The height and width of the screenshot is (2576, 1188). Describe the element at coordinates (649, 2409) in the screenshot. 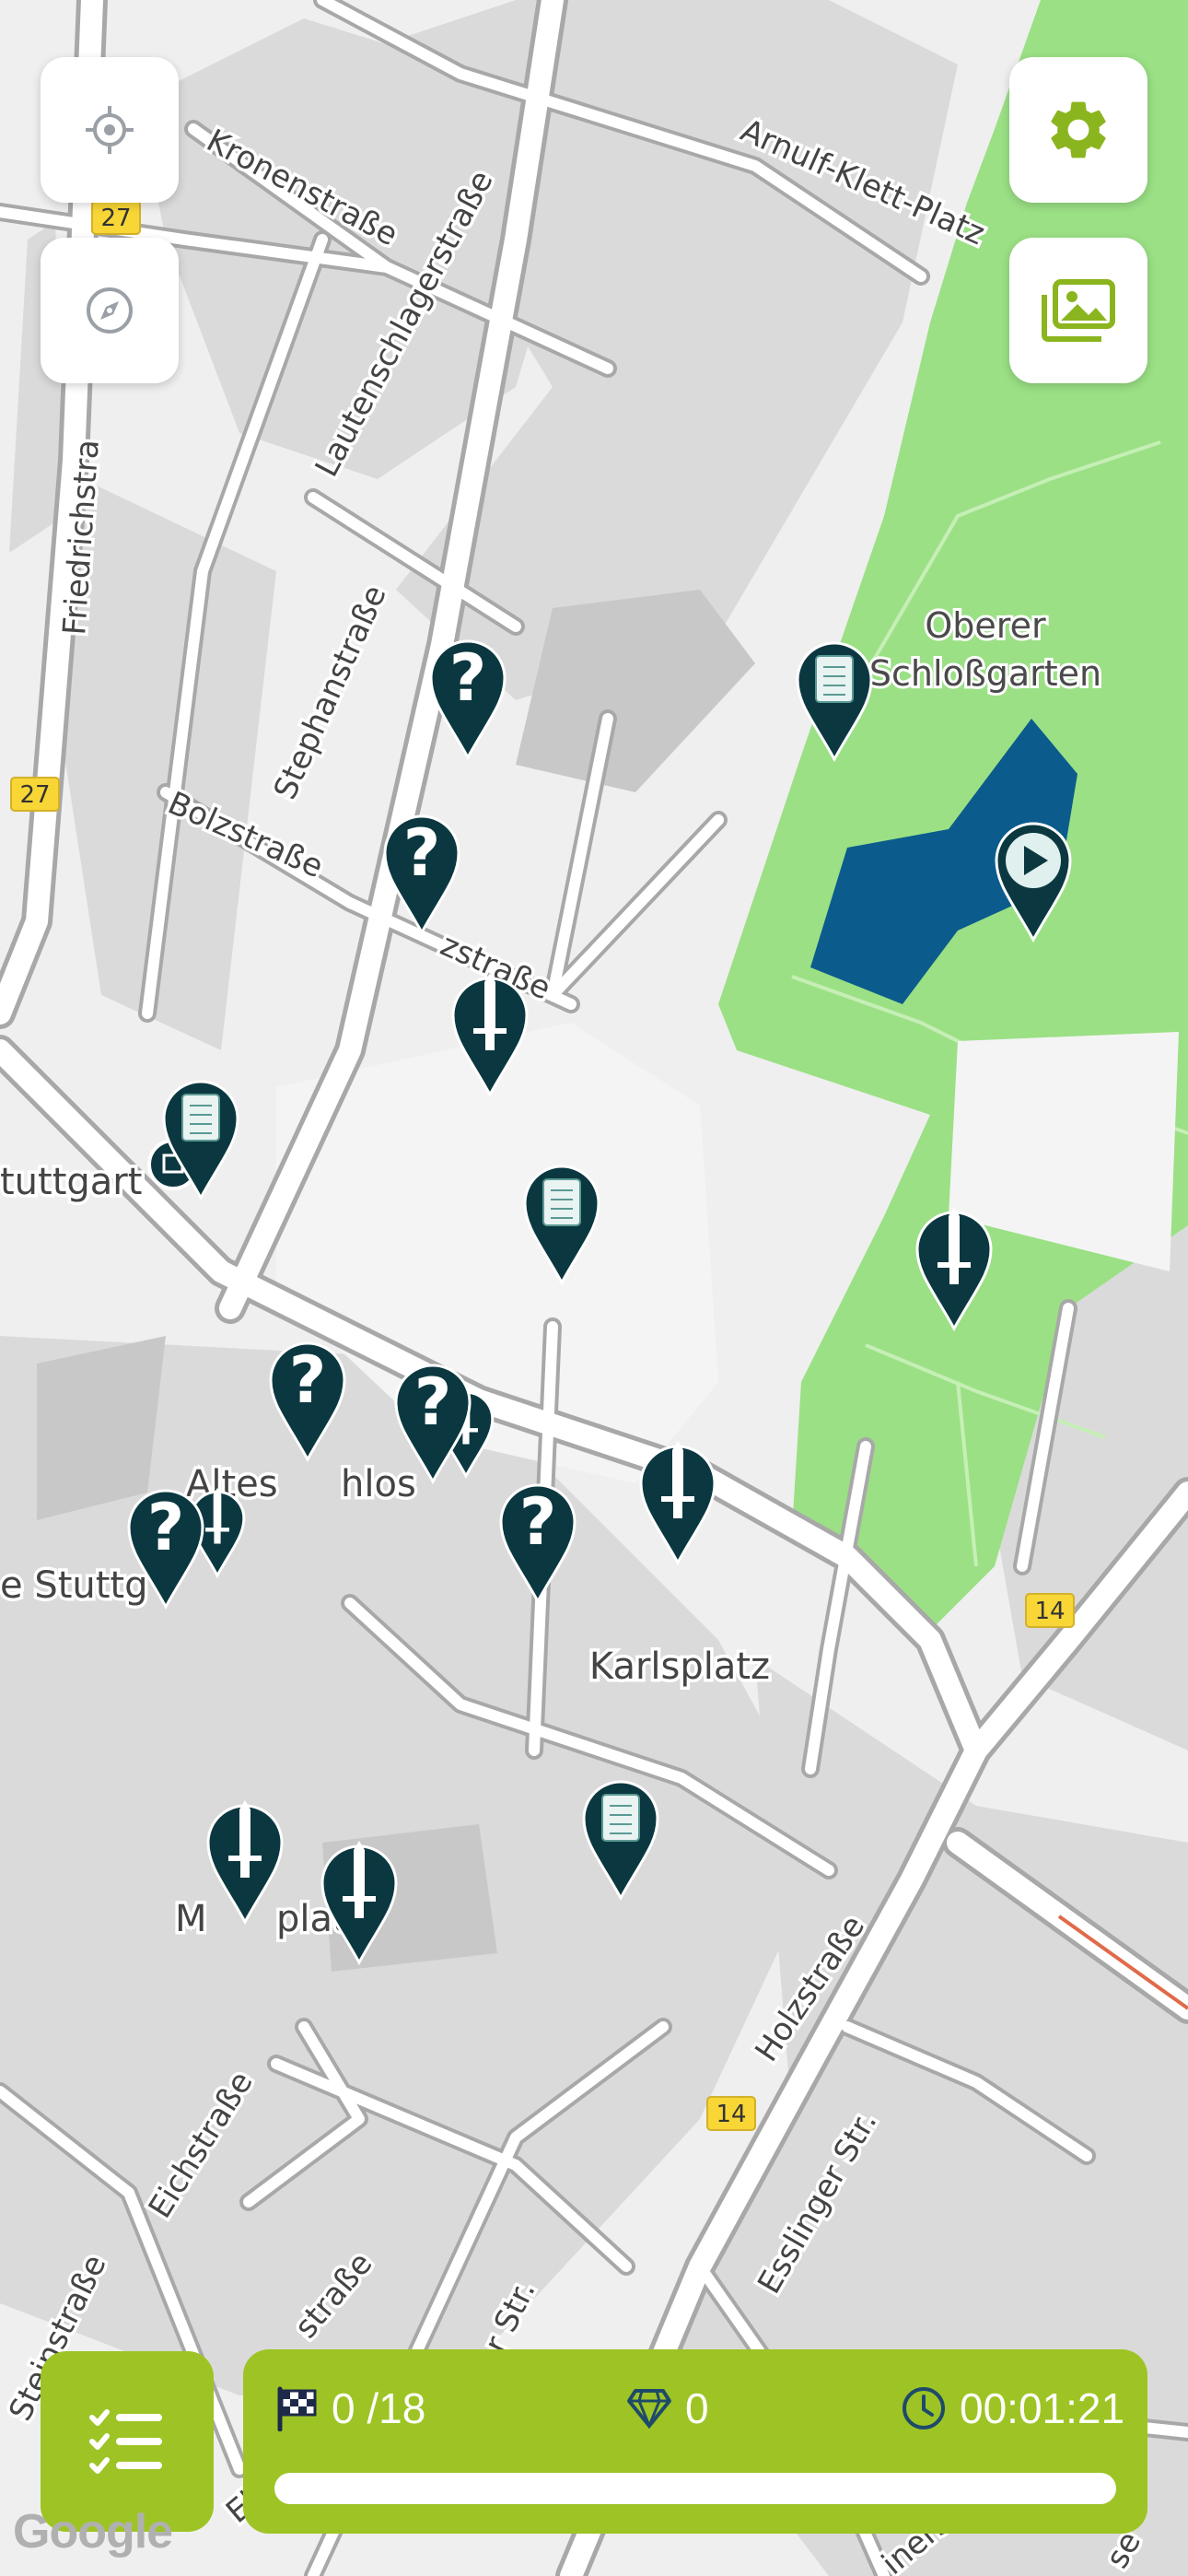

I see `diamond-icon` at that location.